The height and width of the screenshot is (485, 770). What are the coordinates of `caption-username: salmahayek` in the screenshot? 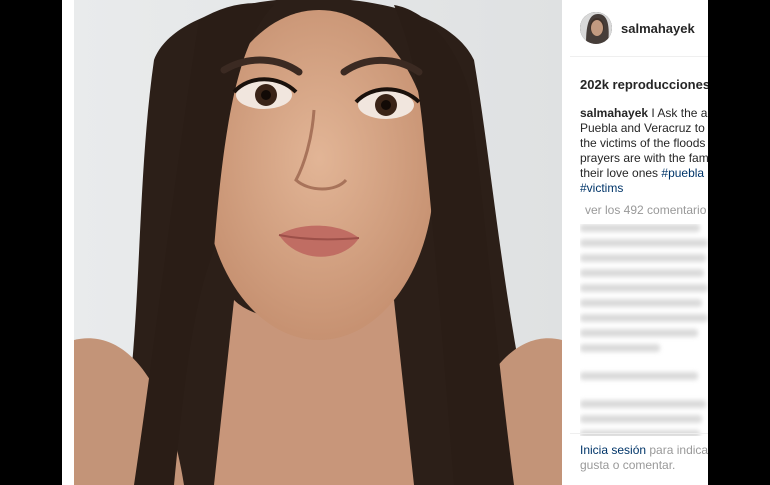 It's located at (614, 113).